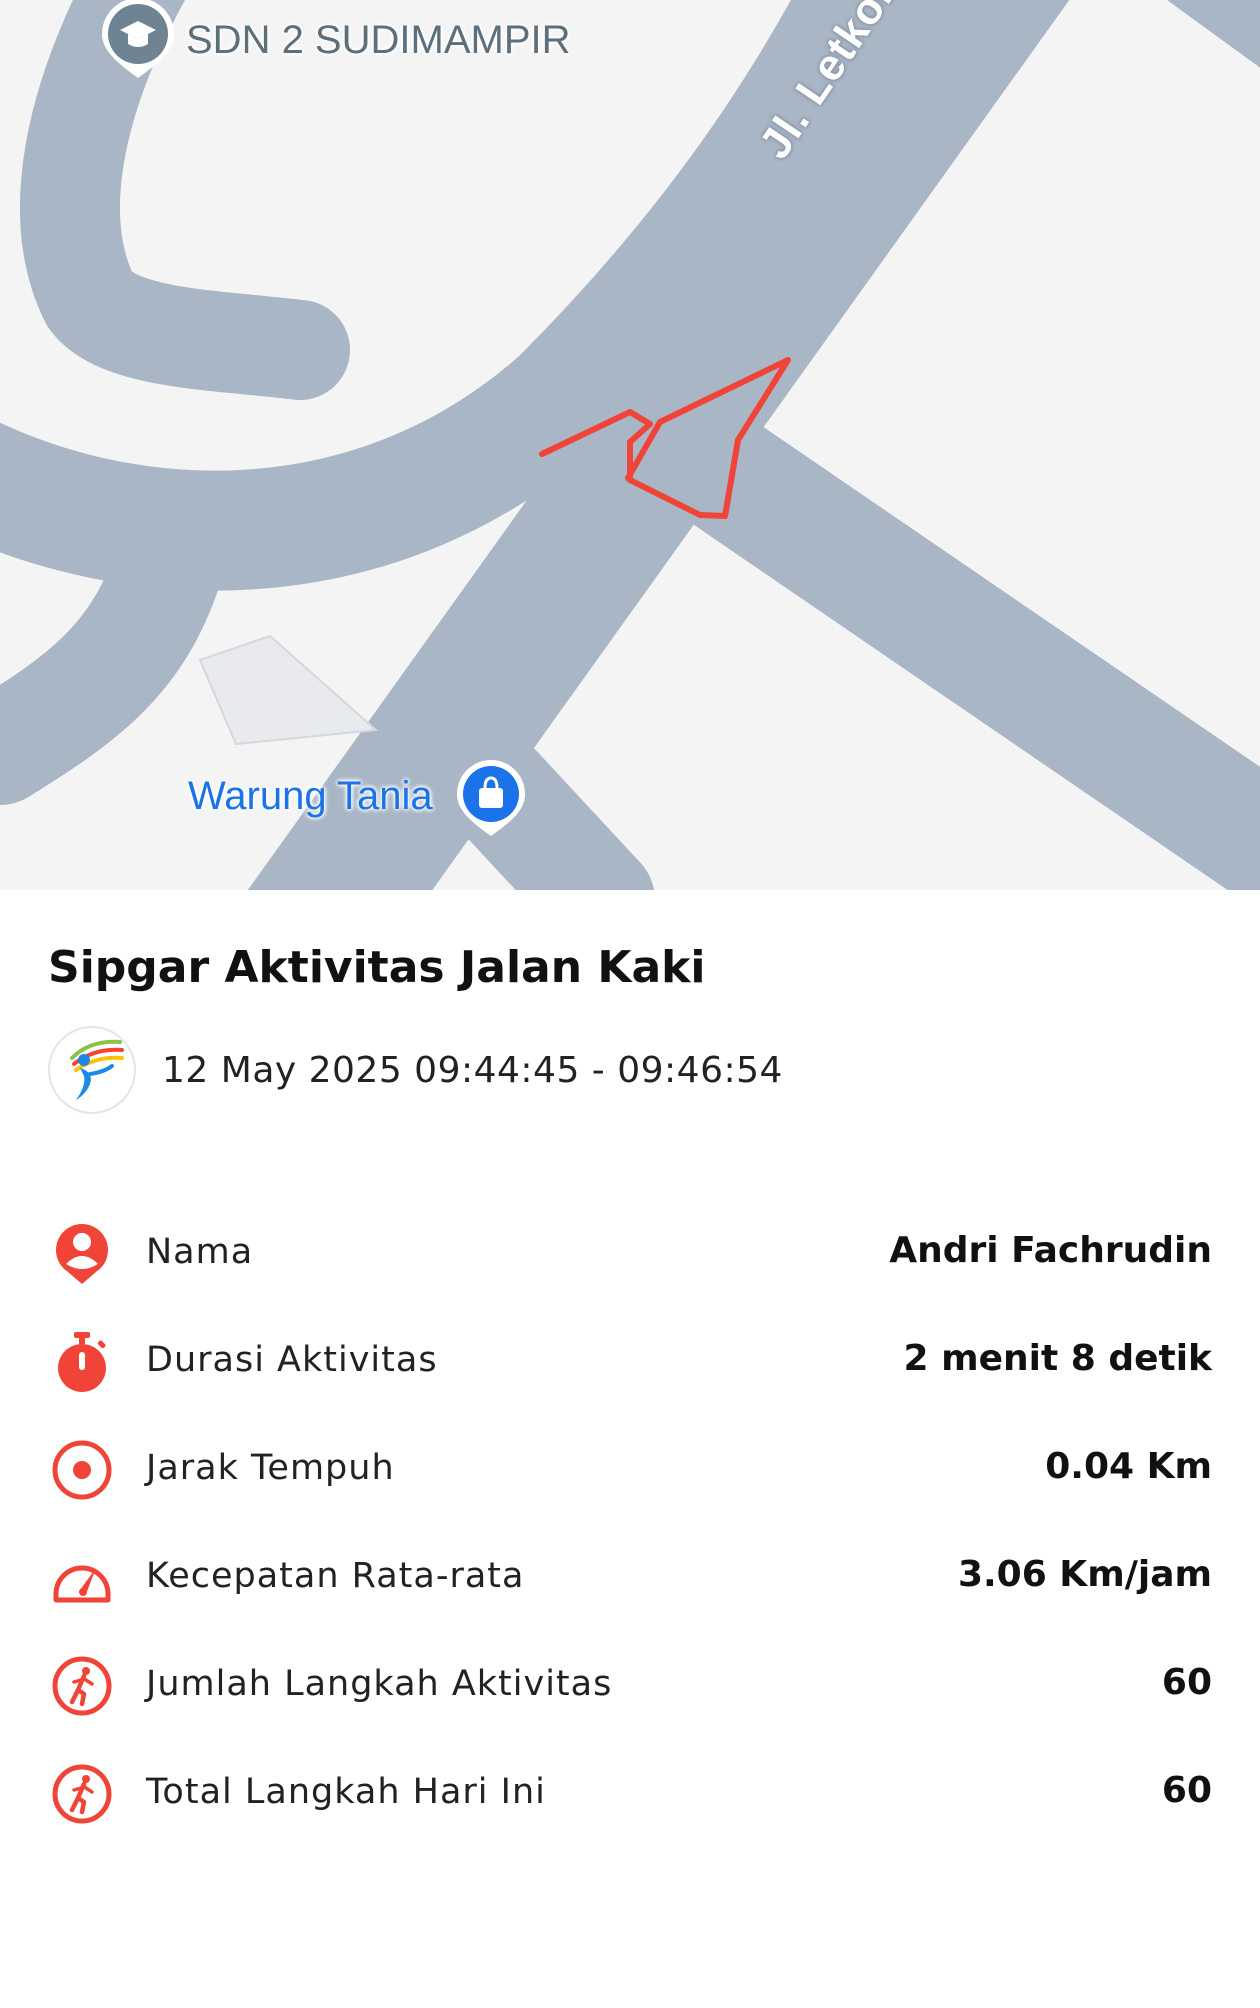 Image resolution: width=1260 pixels, height=2008 pixels. I want to click on app-logo, so click(92, 1070).